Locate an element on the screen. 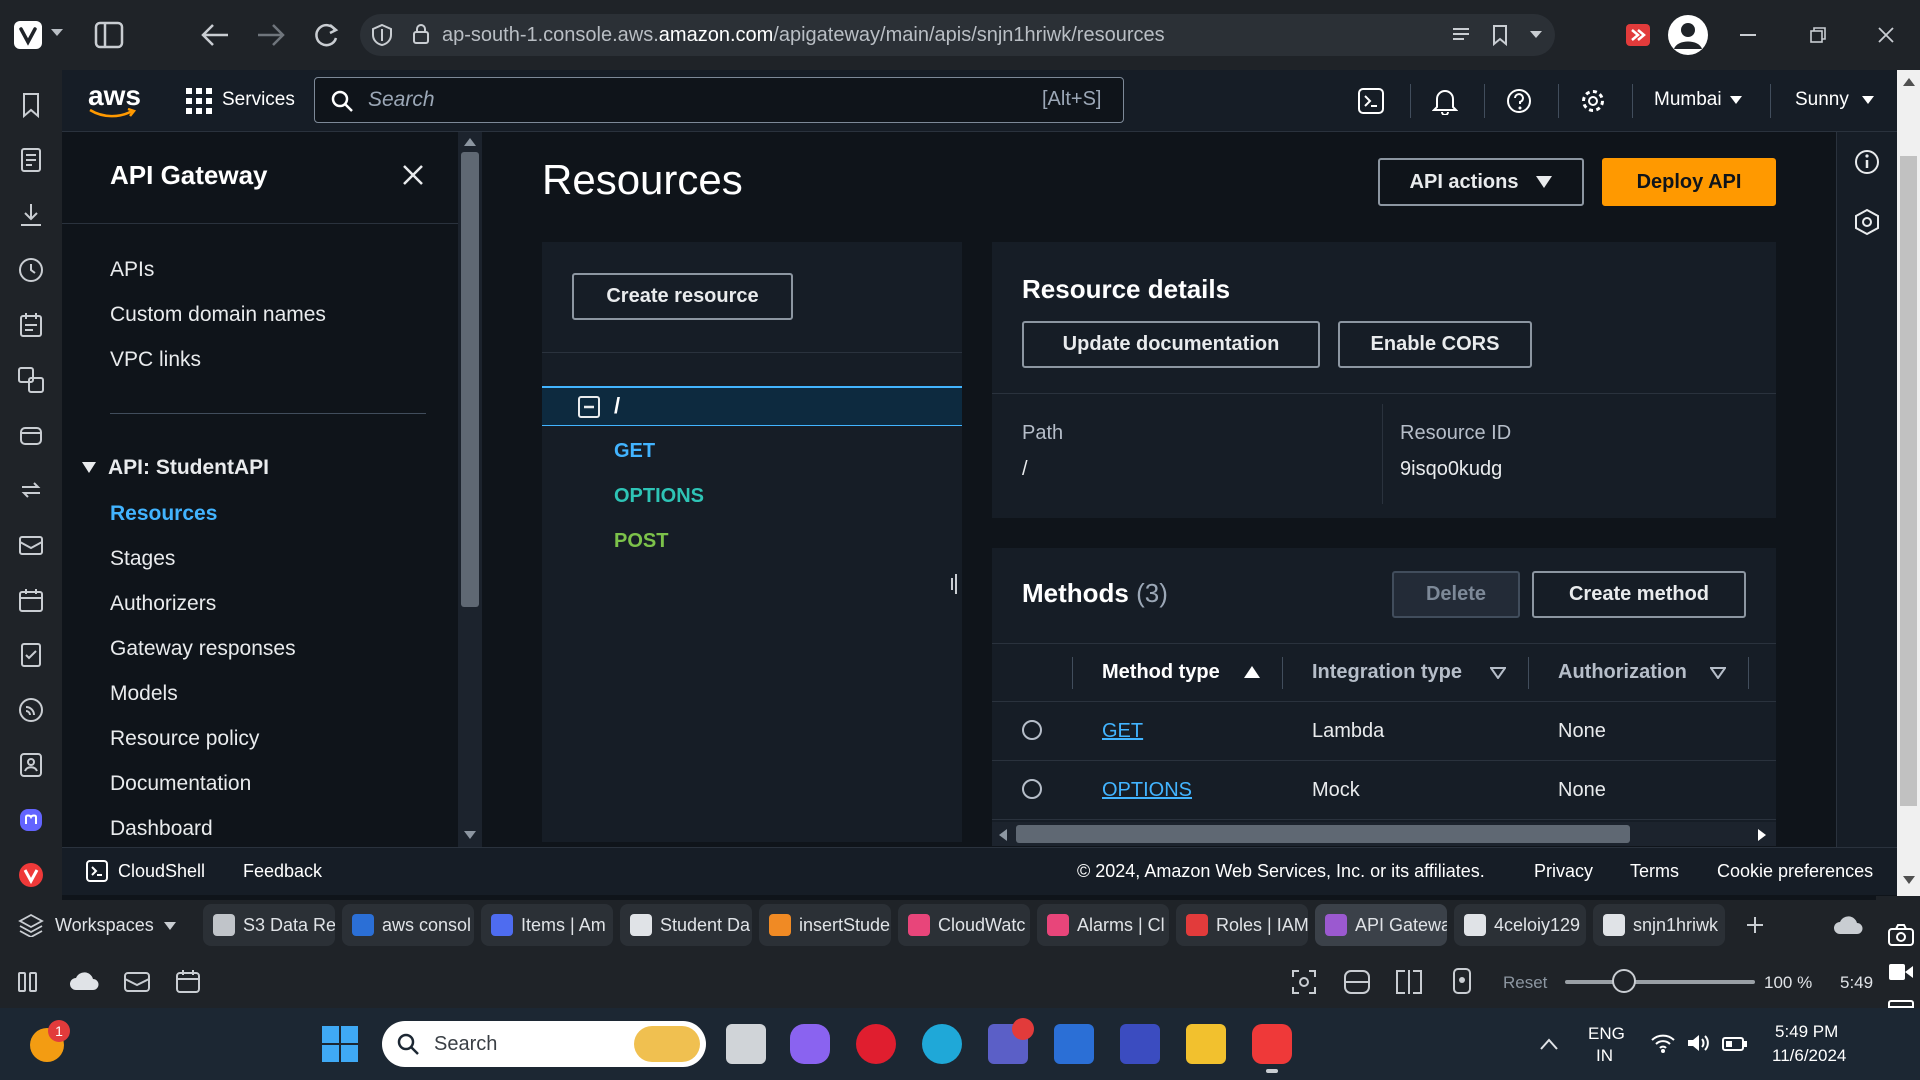  copilot-icon is located at coordinates (810, 1044).